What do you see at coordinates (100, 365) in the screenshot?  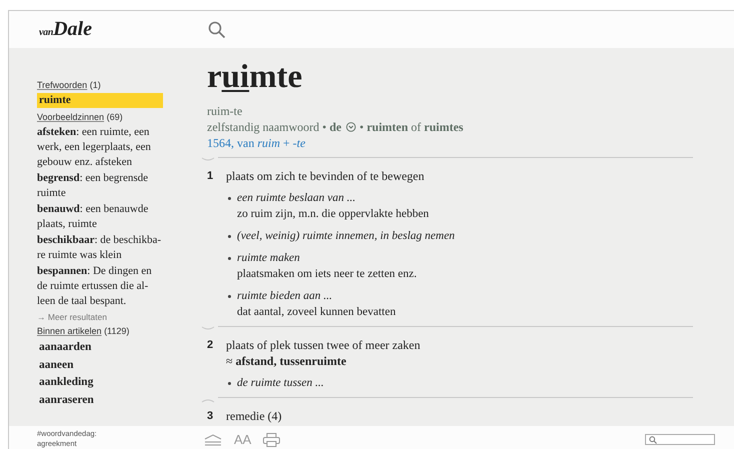 I see `result-item: aaneen` at bounding box center [100, 365].